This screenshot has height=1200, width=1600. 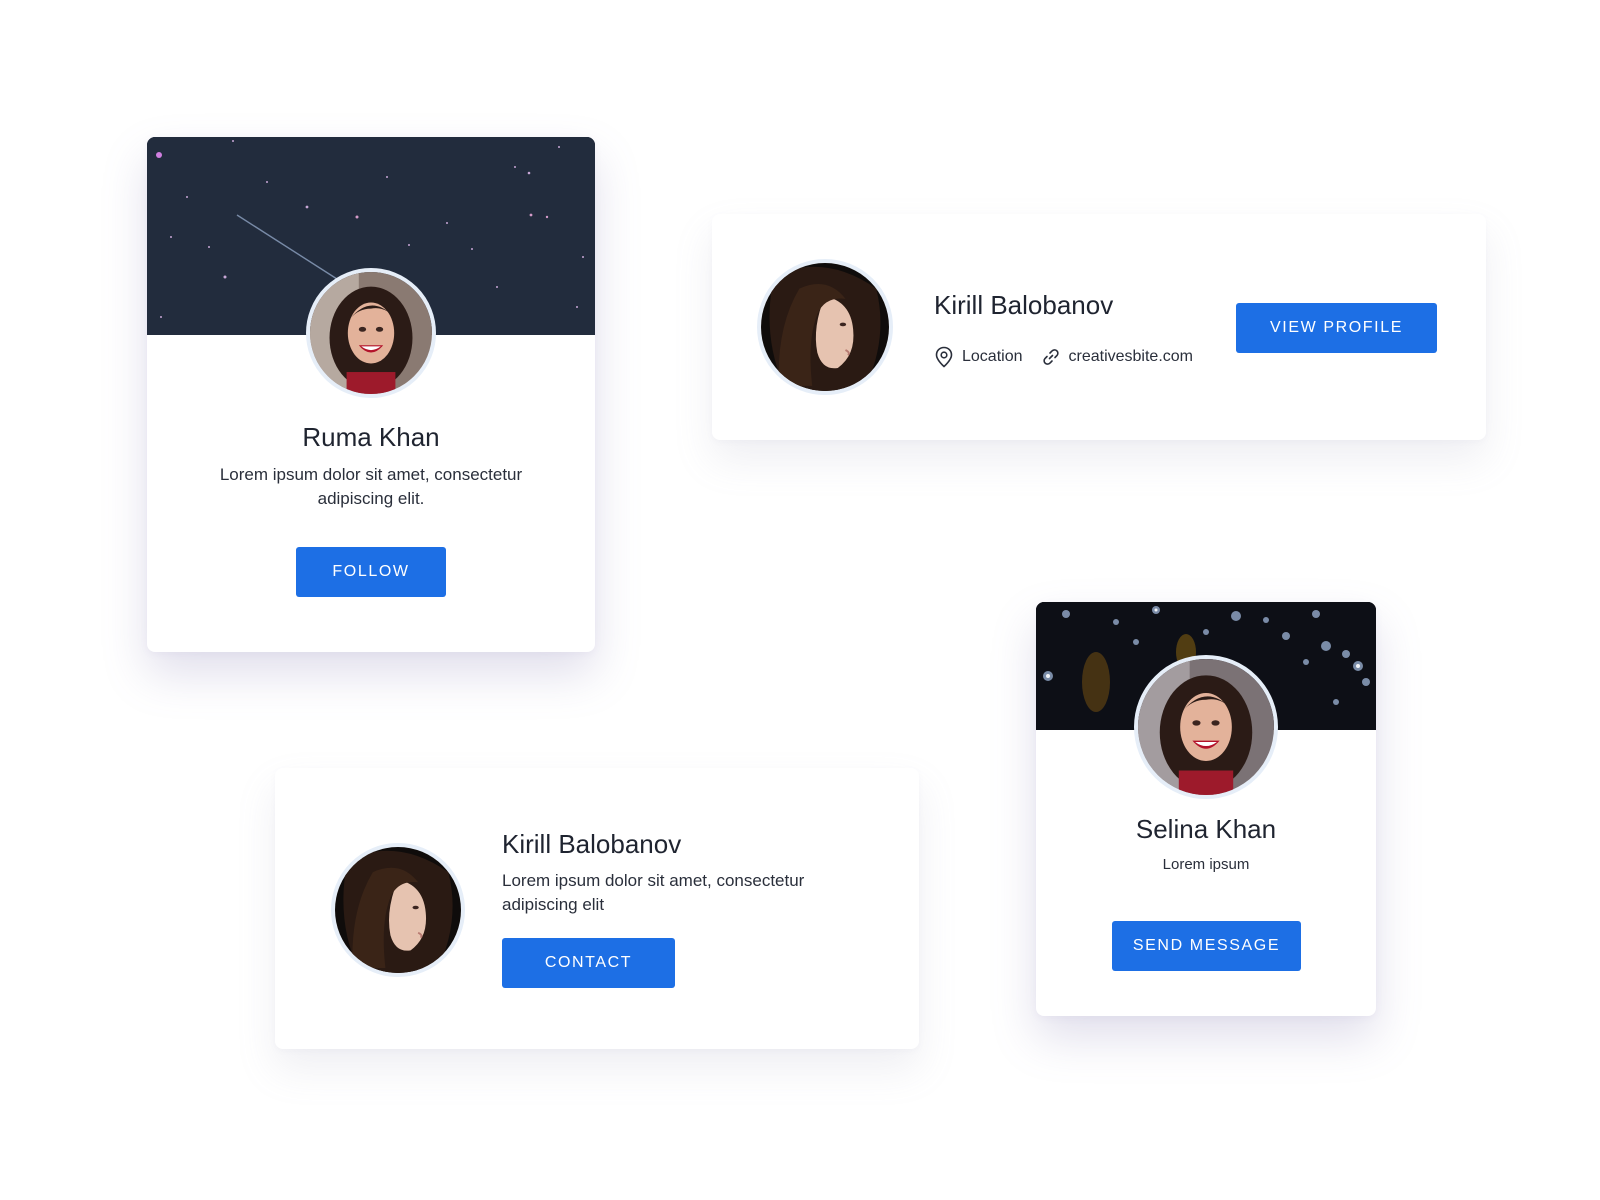 I want to click on profile-meta: Location creativesbite.com, so click(x=1072, y=357).